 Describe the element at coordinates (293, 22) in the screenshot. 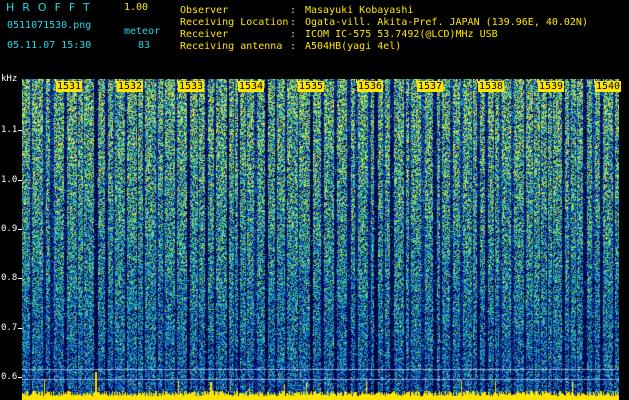

I see `location-sep: :` at that location.